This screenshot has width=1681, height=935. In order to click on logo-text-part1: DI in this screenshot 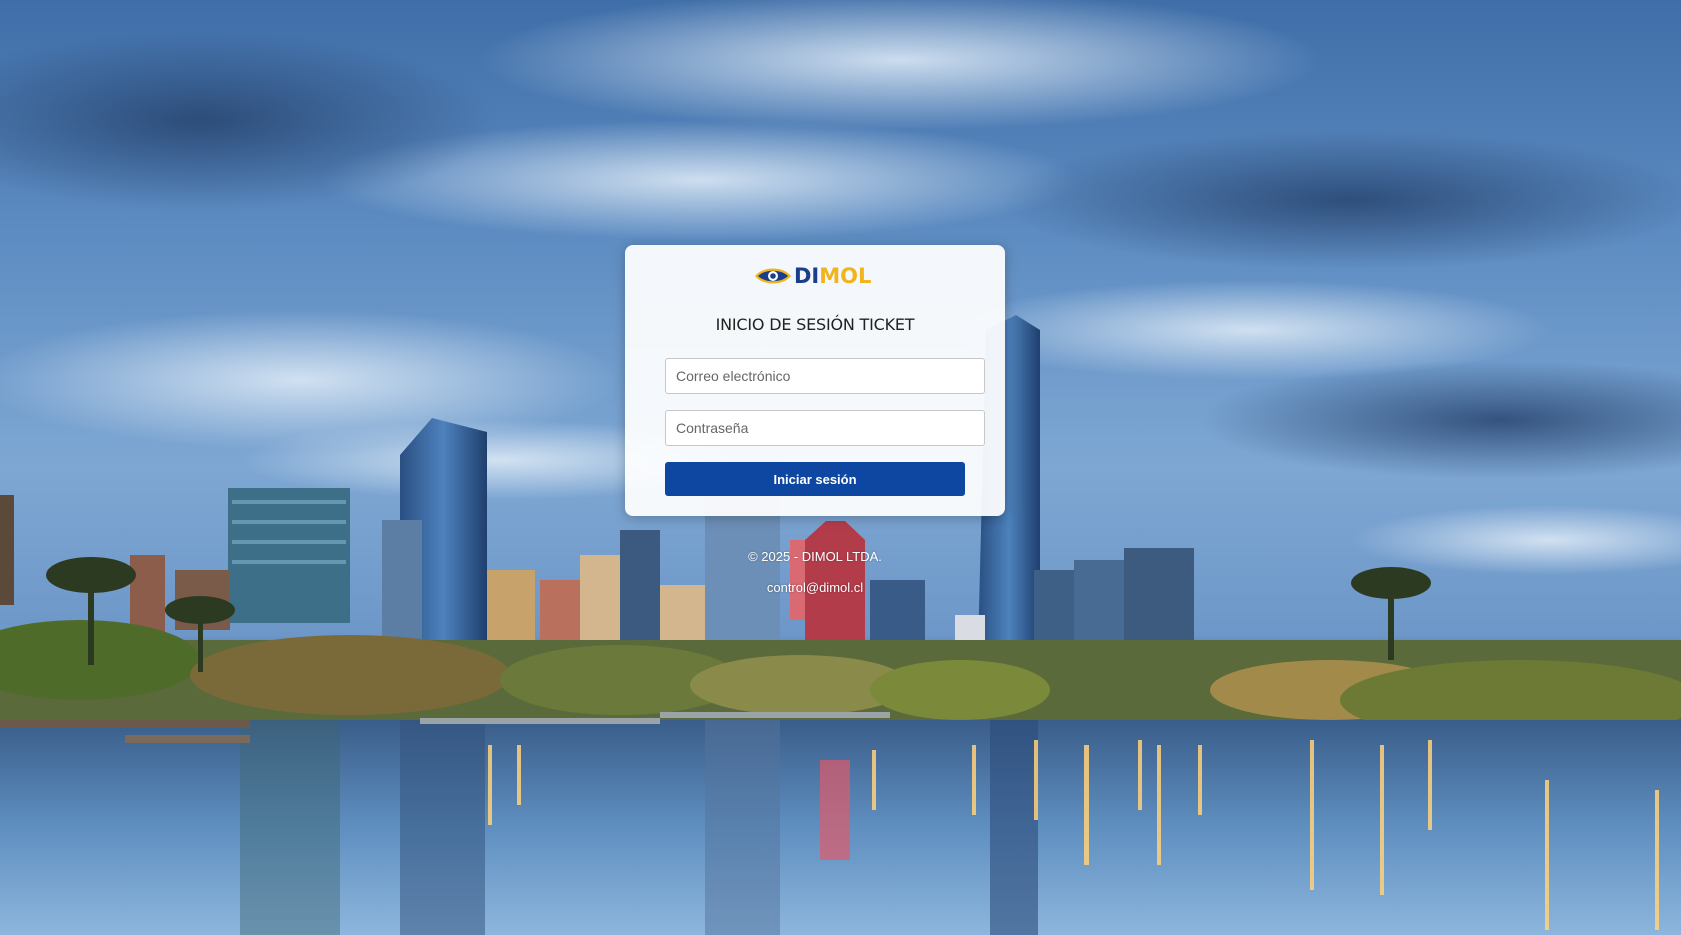, I will do `click(807, 276)`.